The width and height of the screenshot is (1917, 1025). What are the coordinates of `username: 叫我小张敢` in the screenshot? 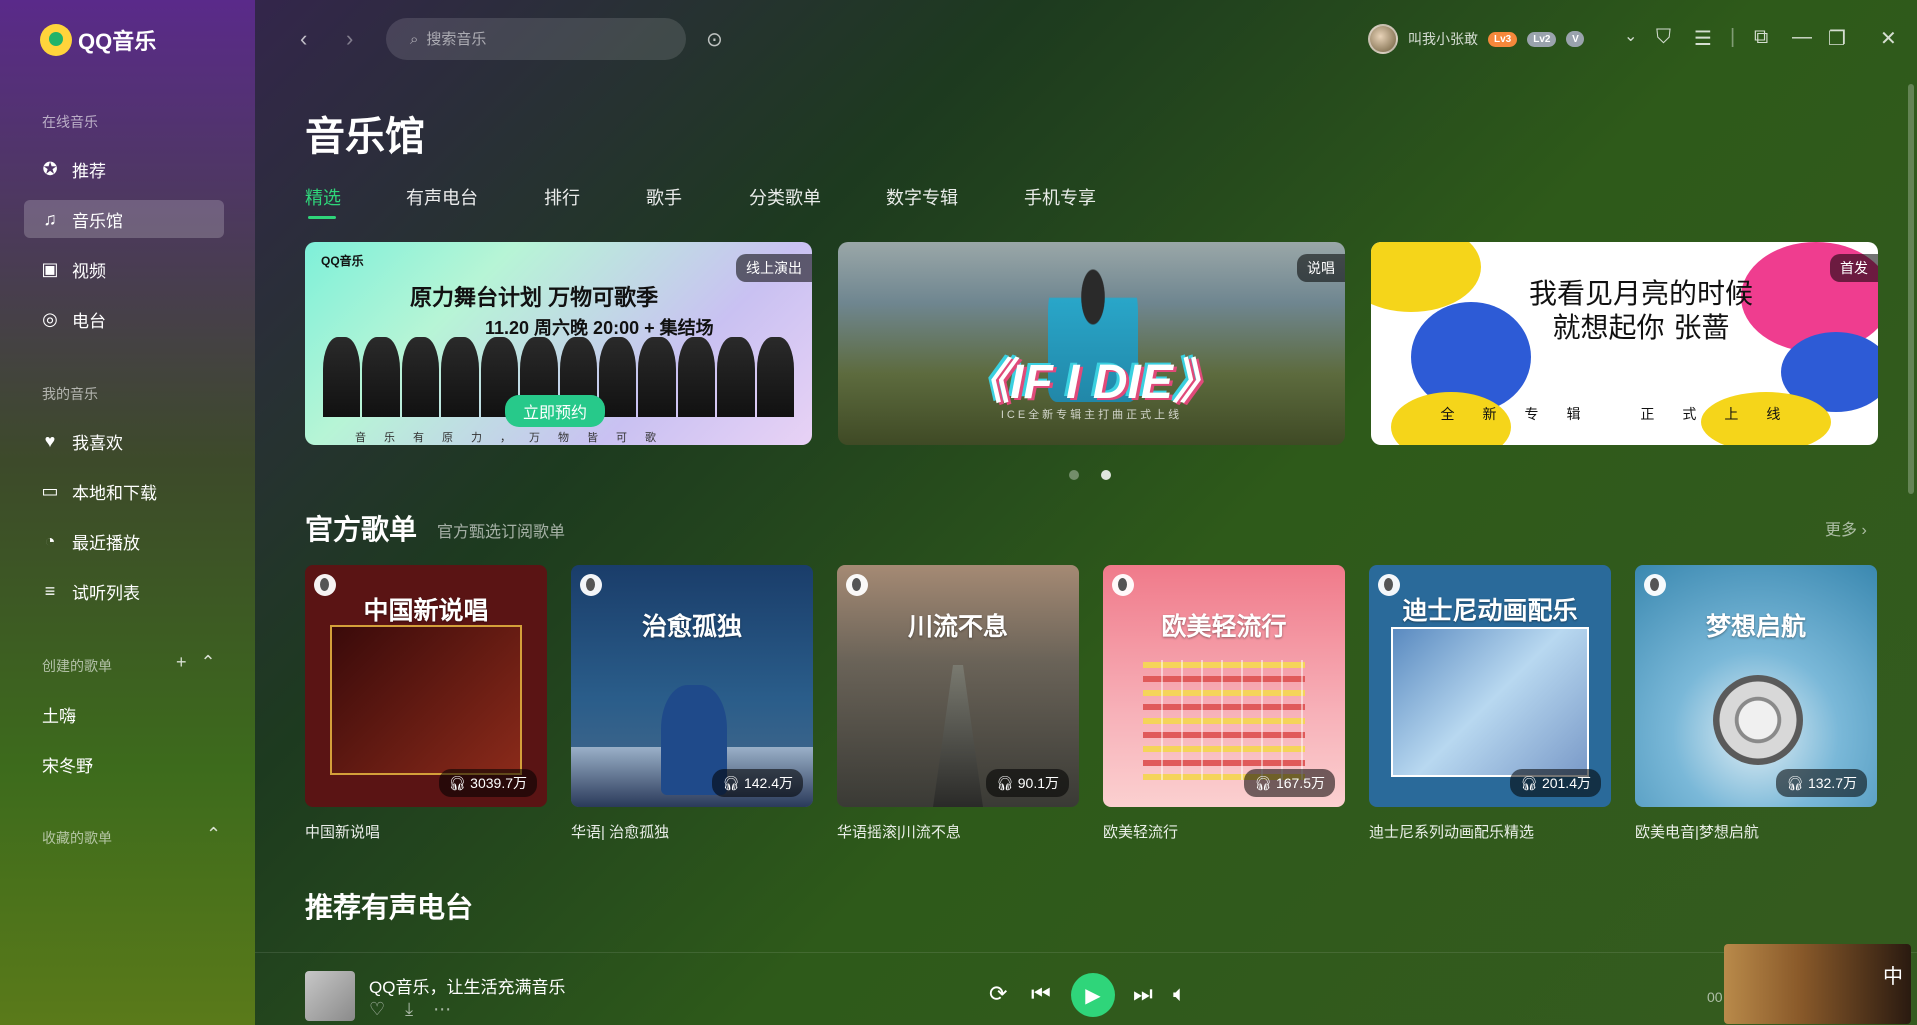 It's located at (1443, 39).